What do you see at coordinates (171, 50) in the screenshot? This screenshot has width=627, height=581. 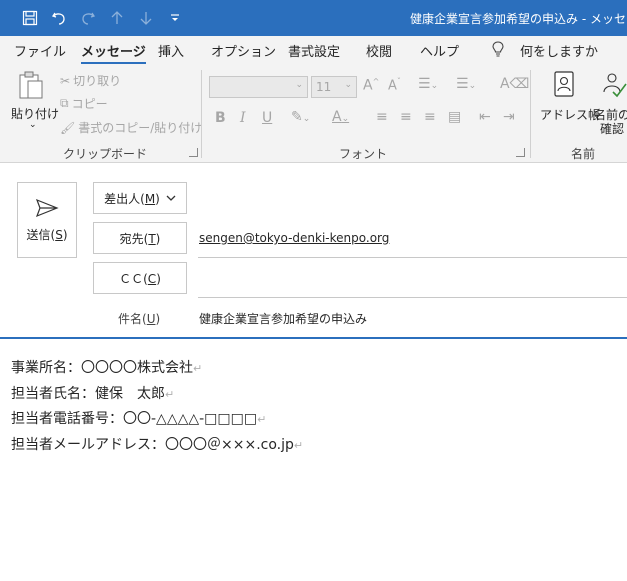 I see `tab-insert: 挿入` at bounding box center [171, 50].